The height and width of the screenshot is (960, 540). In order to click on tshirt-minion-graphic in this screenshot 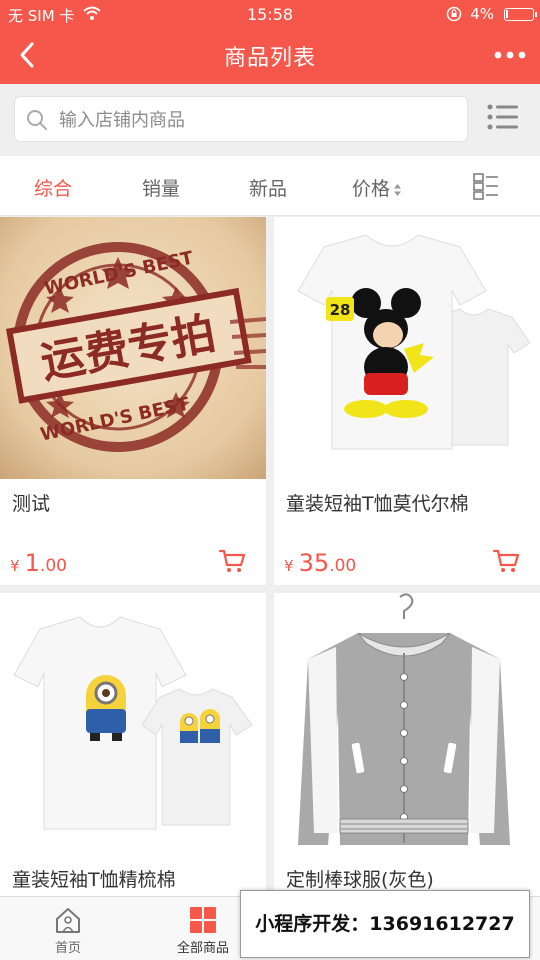, I will do `click(133, 723)`.